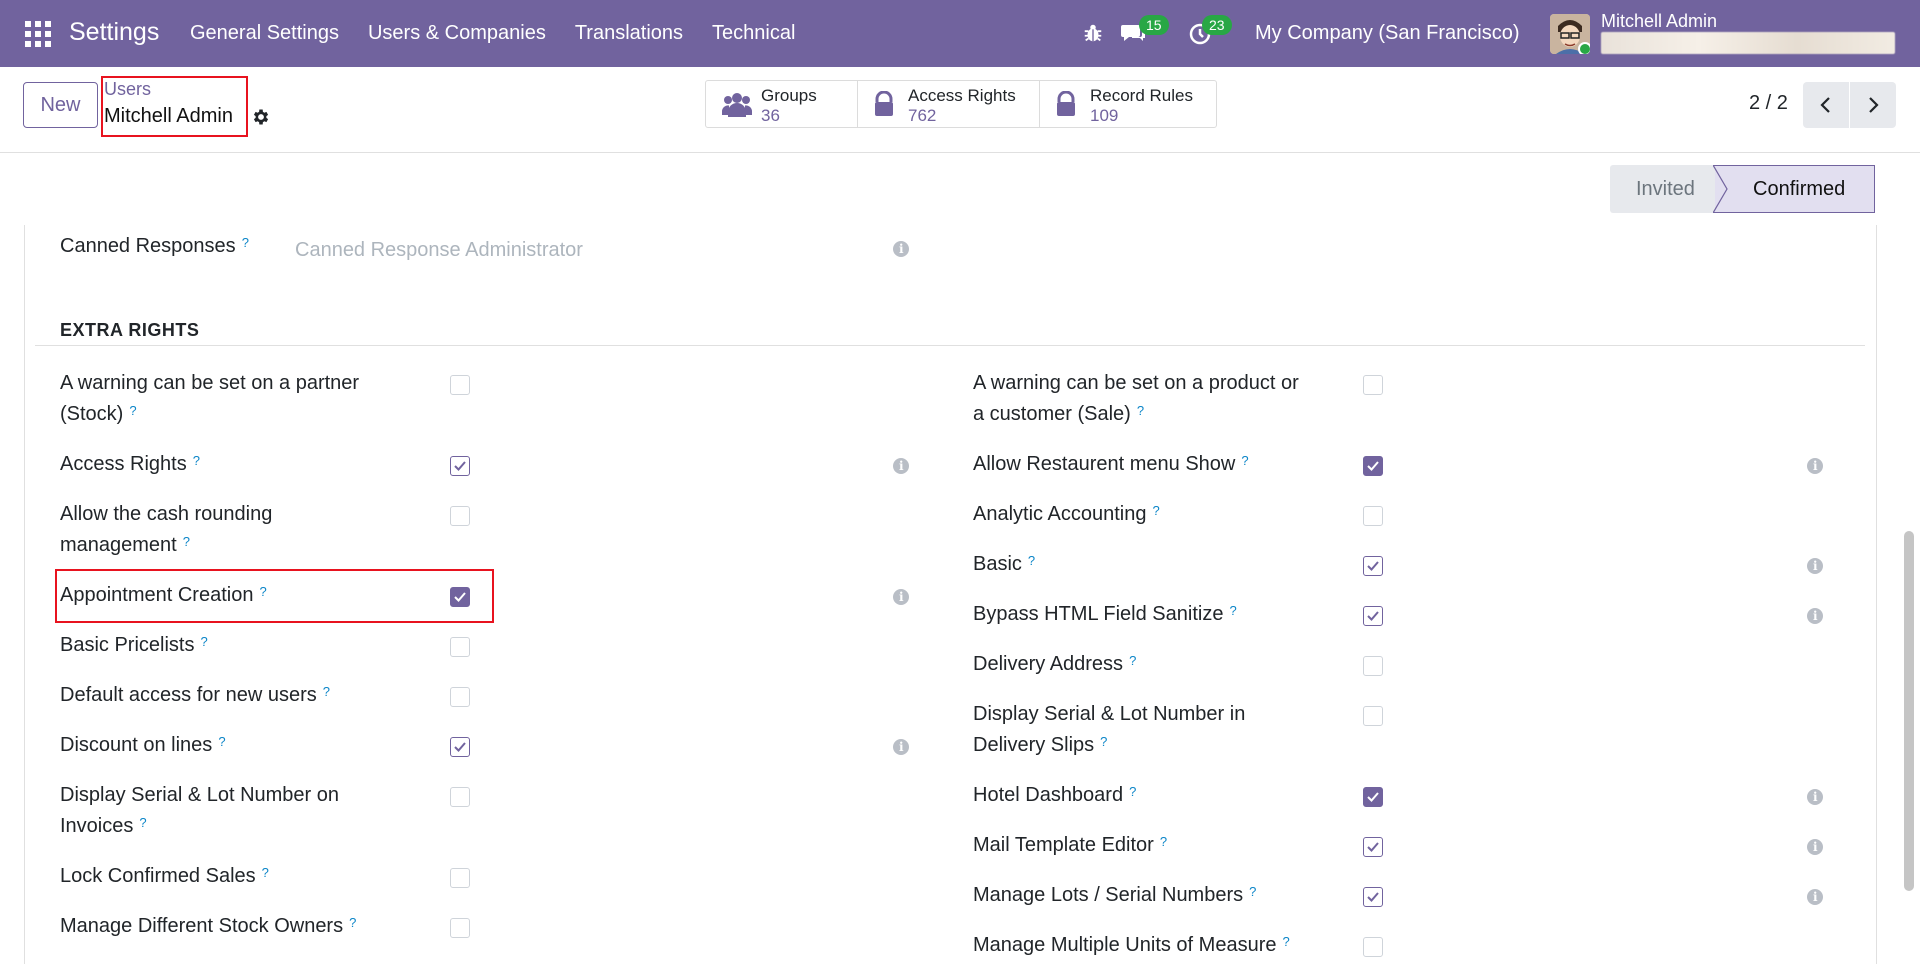 Image resolution: width=1920 pixels, height=964 pixels. Describe the element at coordinates (127, 645) in the screenshot. I see `left-label-4-text: Basic Pricelists` at that location.